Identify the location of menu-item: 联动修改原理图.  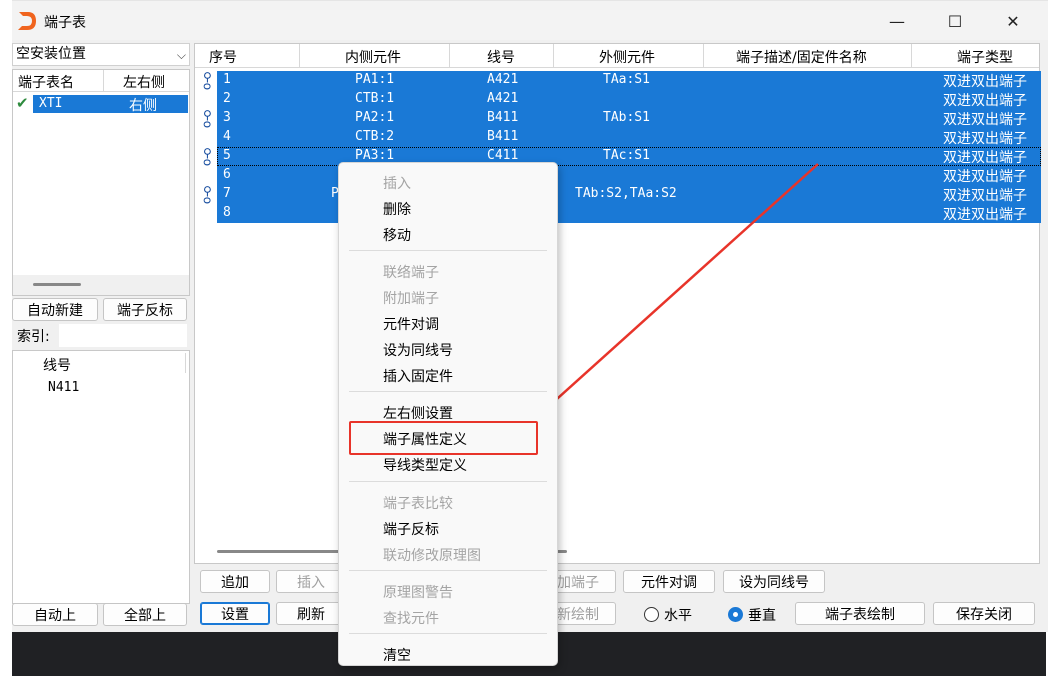
(432, 555).